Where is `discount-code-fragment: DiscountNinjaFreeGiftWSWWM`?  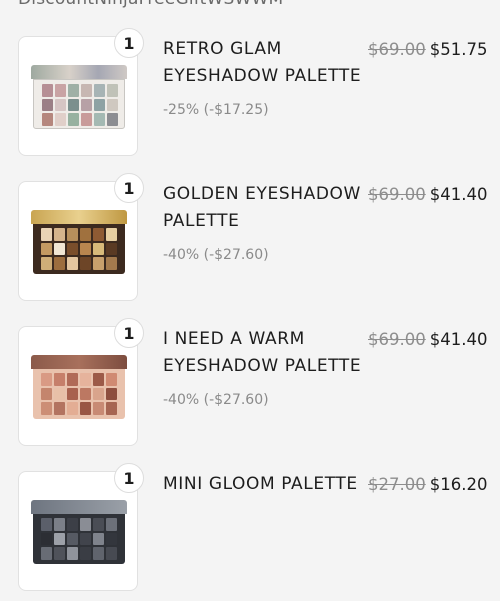 discount-code-fragment: DiscountNinjaFreeGiftWSWWM is located at coordinates (150, 4).